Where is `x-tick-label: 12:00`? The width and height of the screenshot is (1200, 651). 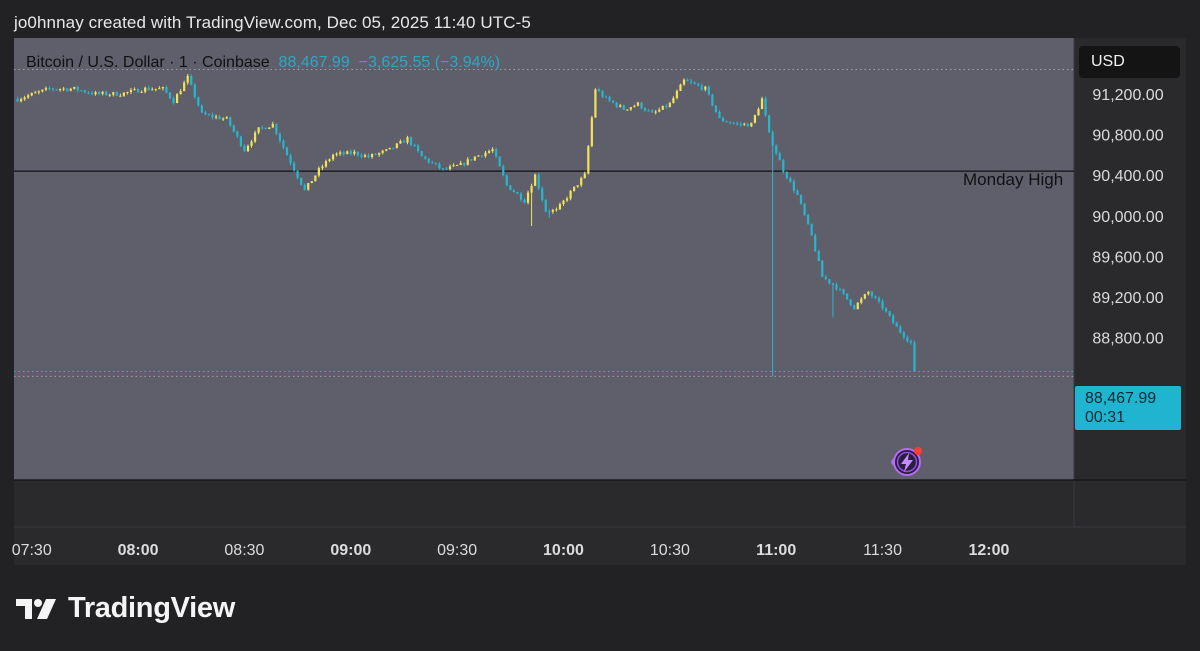 x-tick-label: 12:00 is located at coordinates (988, 550).